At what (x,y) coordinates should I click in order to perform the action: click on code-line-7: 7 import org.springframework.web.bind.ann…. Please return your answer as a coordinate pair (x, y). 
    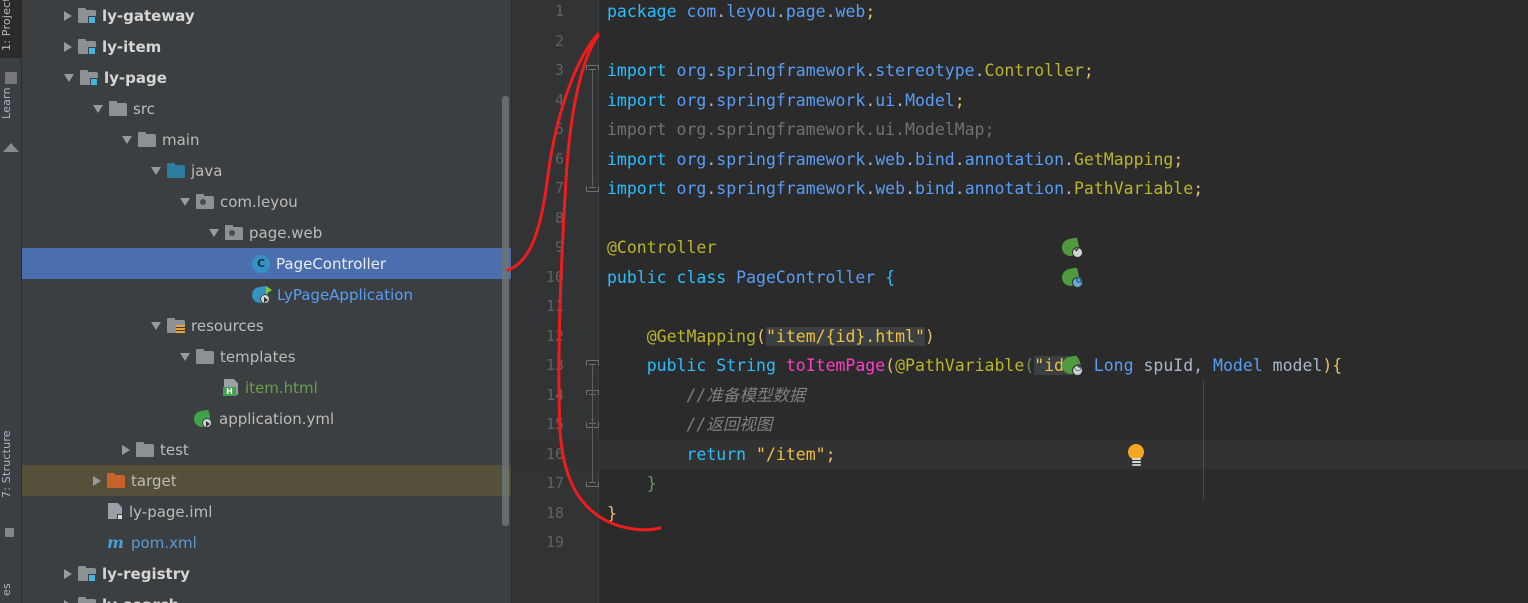
    Looking at the image, I should click on (1020, 189).